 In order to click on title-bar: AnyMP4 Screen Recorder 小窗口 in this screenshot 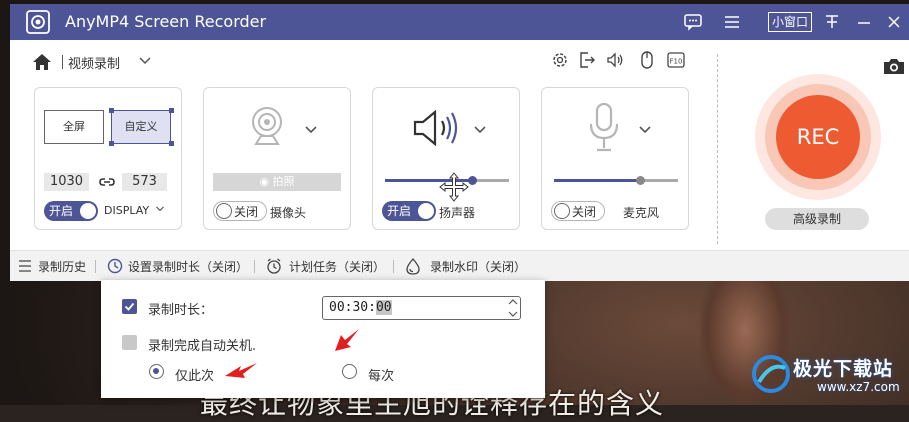, I will do `click(459, 22)`.